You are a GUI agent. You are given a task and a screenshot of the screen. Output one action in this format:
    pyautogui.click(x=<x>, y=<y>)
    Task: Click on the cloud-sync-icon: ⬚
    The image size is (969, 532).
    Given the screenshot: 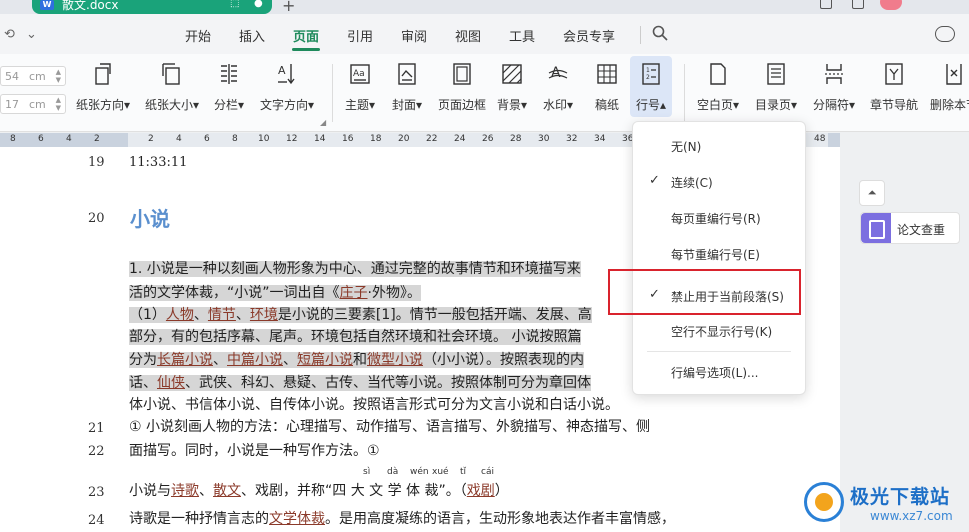 What is the action you would take?
    pyautogui.click(x=234, y=4)
    